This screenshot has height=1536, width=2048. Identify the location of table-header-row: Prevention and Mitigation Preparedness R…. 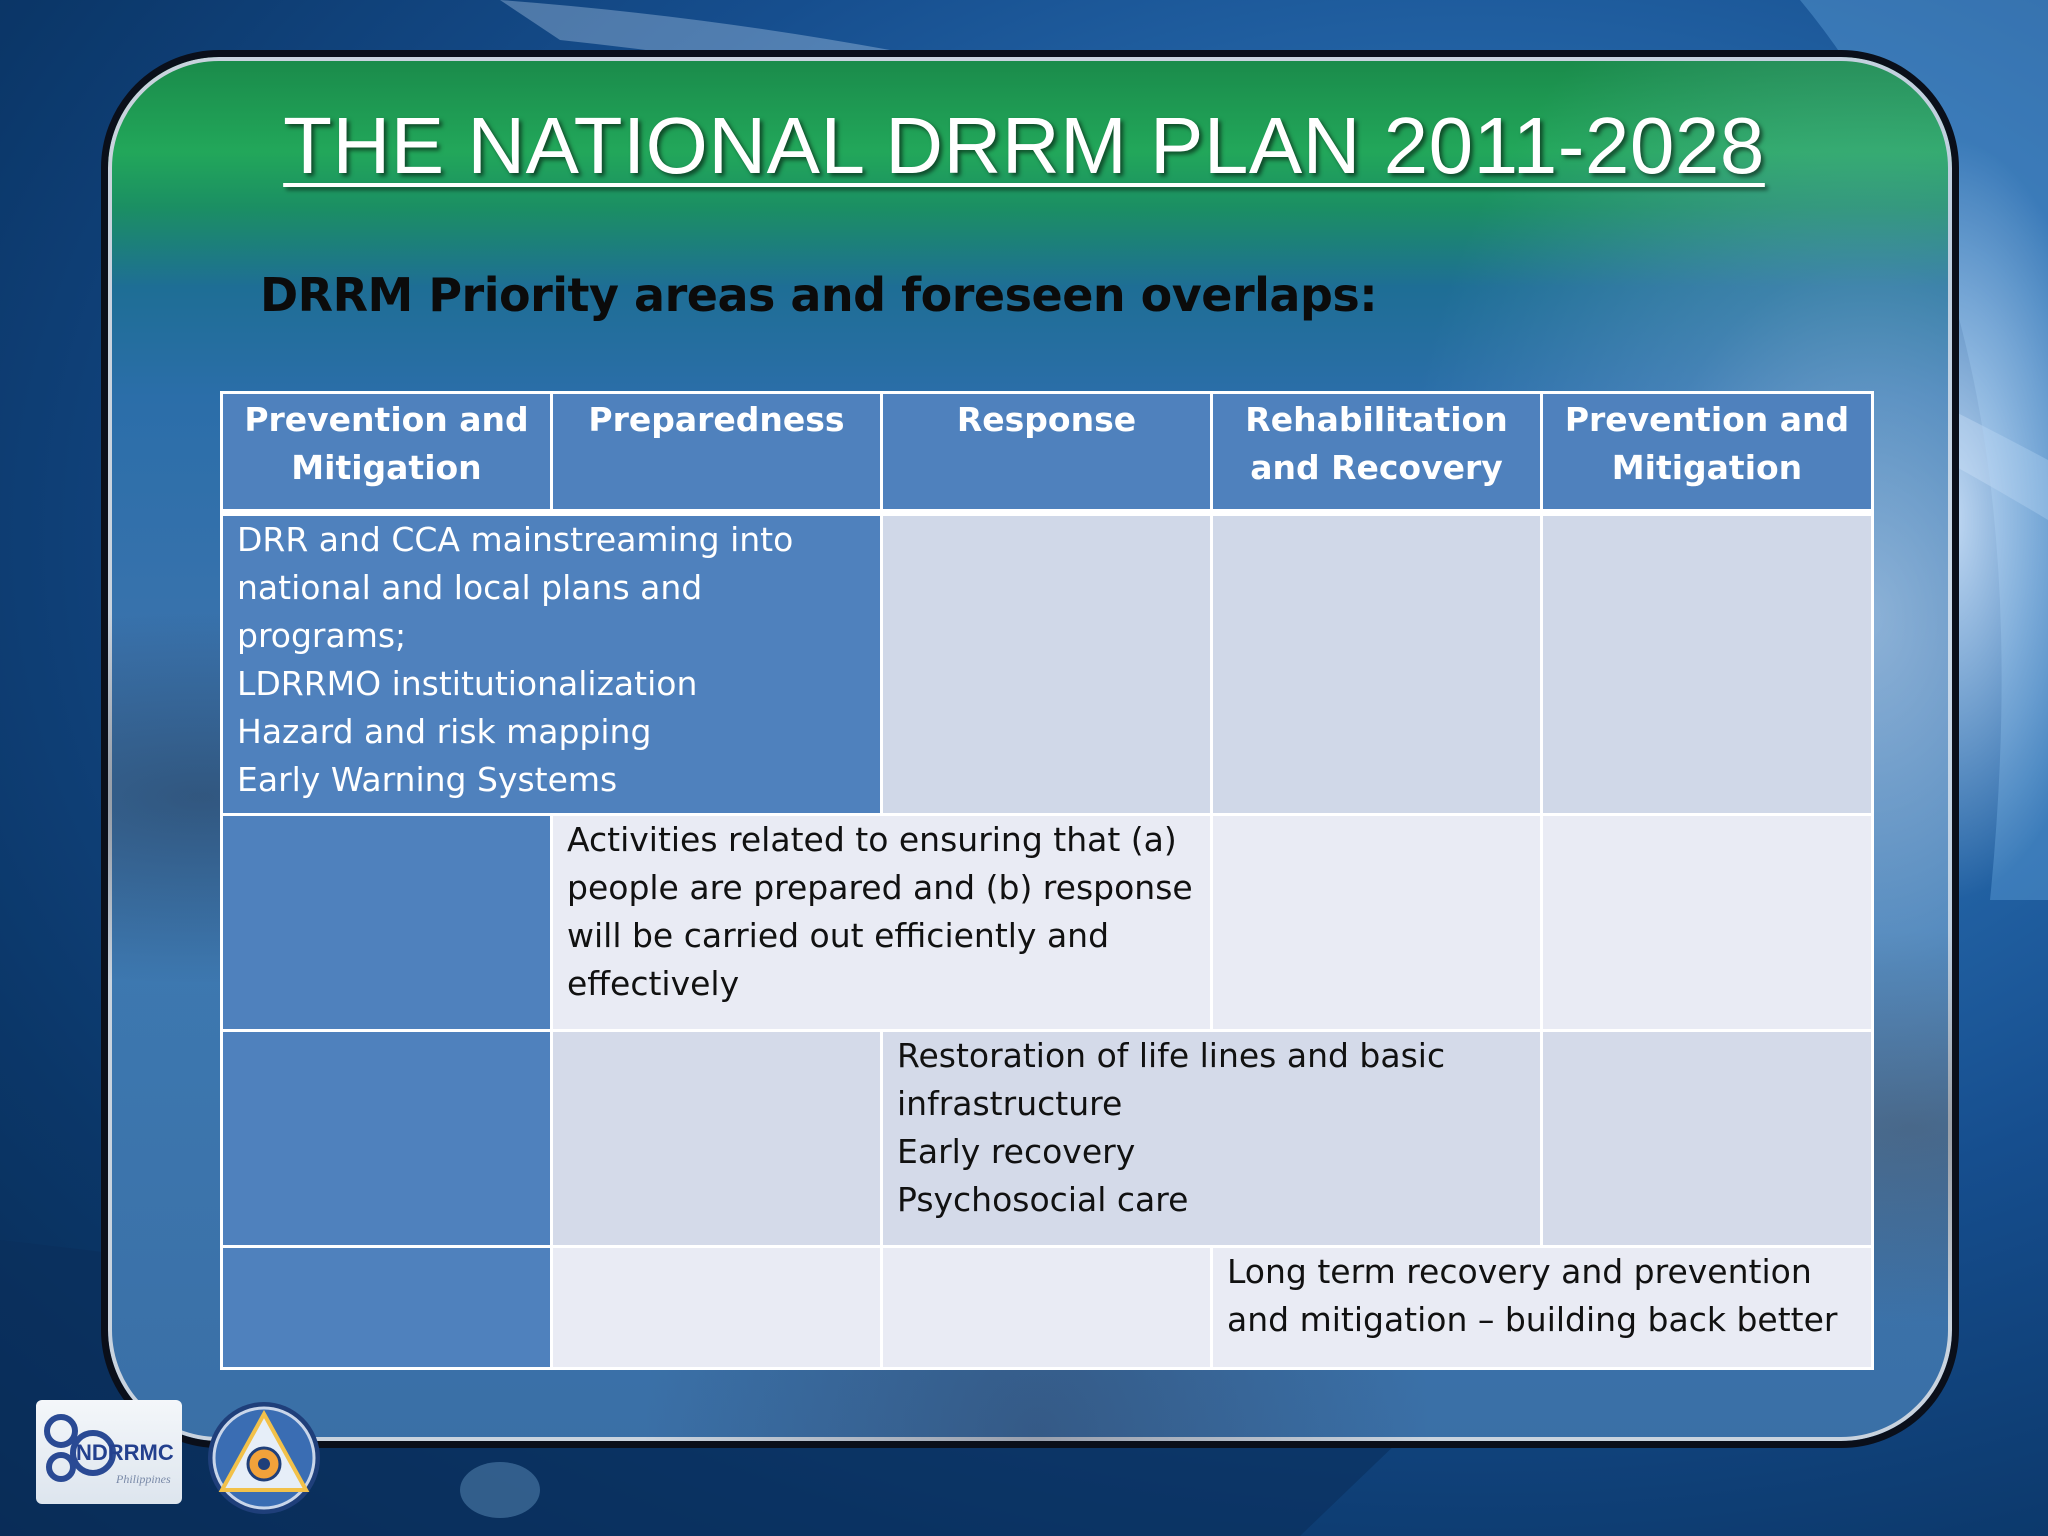
(1047, 453).